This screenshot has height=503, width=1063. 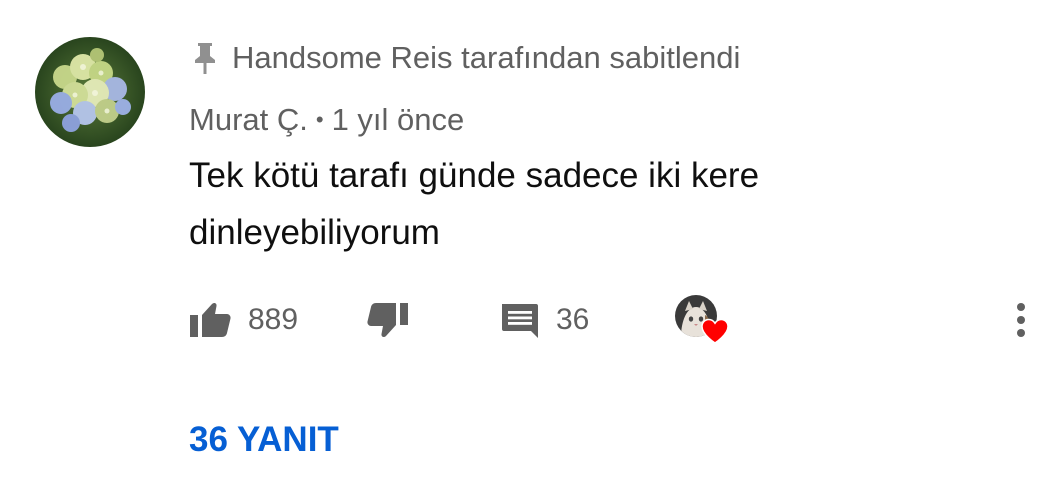 I want to click on reply-button: 36, so click(x=544, y=320).